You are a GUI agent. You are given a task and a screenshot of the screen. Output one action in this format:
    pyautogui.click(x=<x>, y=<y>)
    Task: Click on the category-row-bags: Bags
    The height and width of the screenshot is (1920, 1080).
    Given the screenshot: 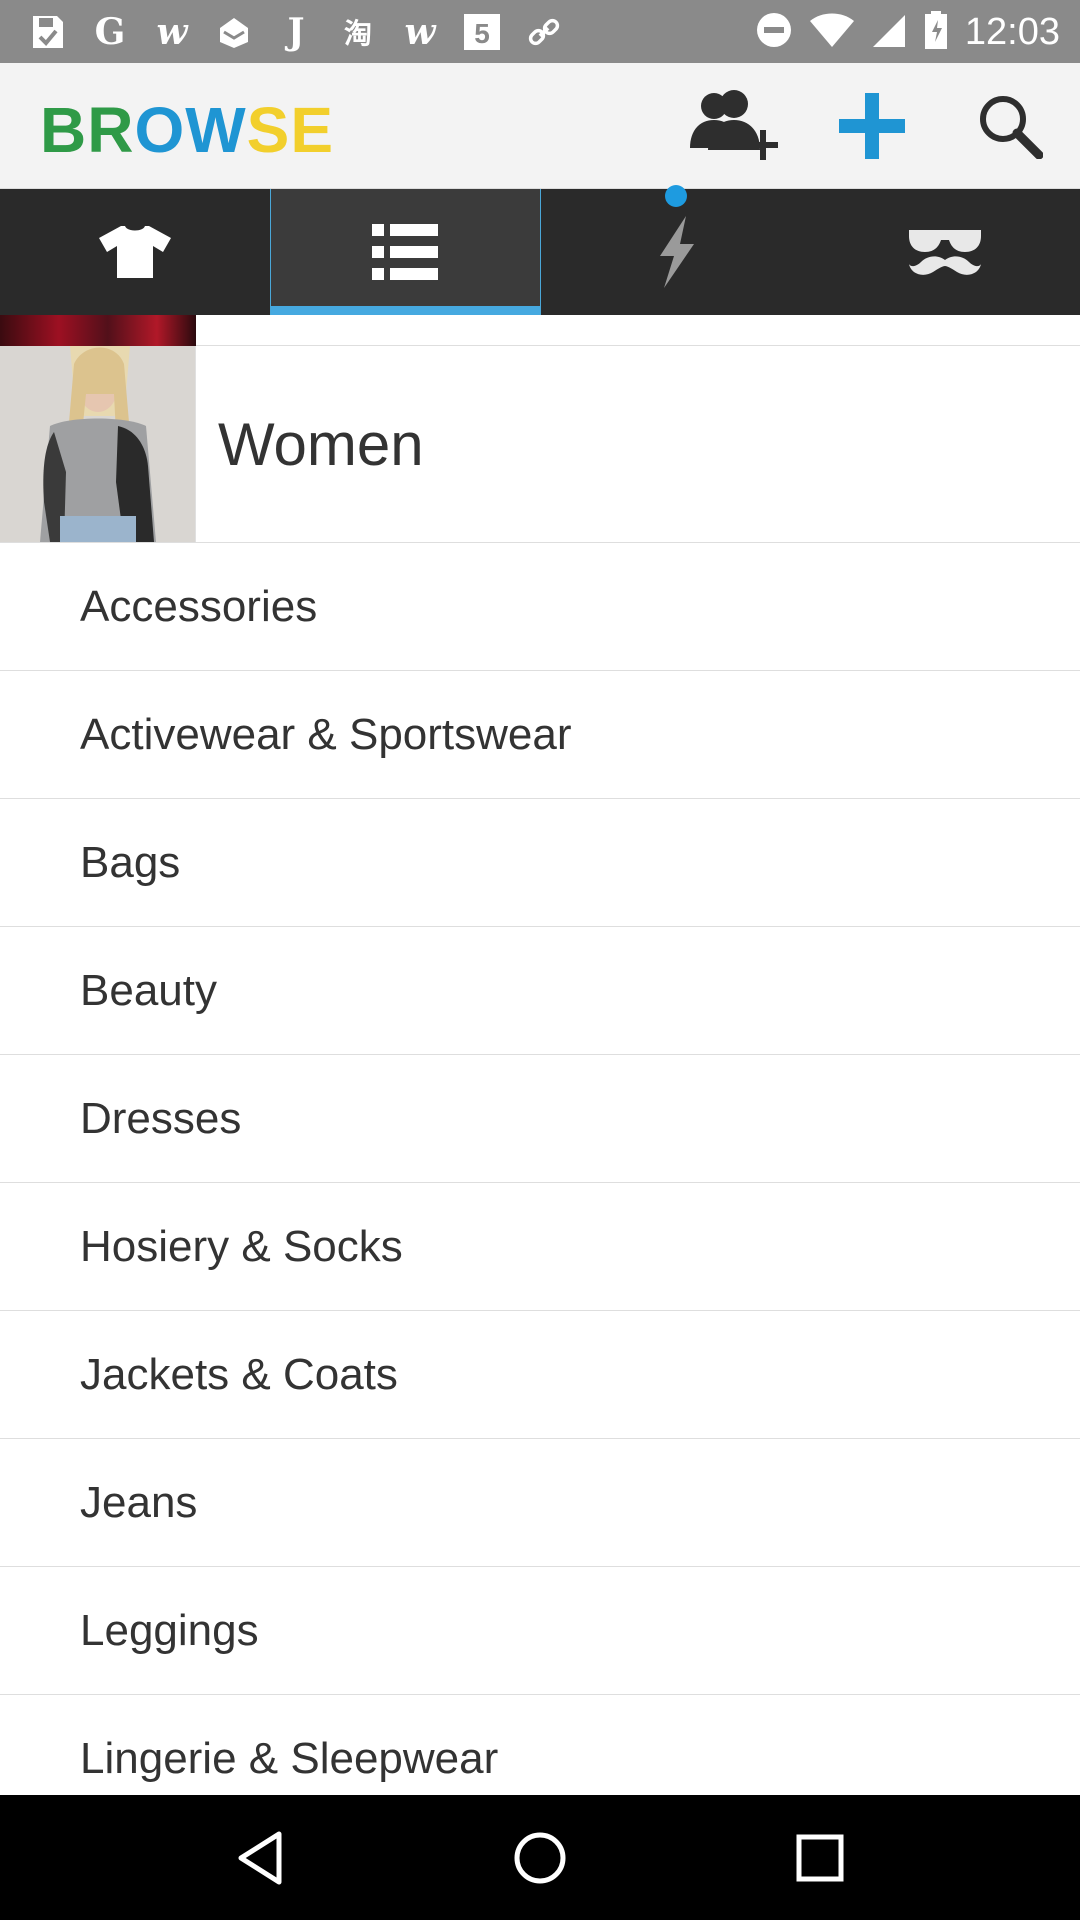 What is the action you would take?
    pyautogui.click(x=540, y=863)
    